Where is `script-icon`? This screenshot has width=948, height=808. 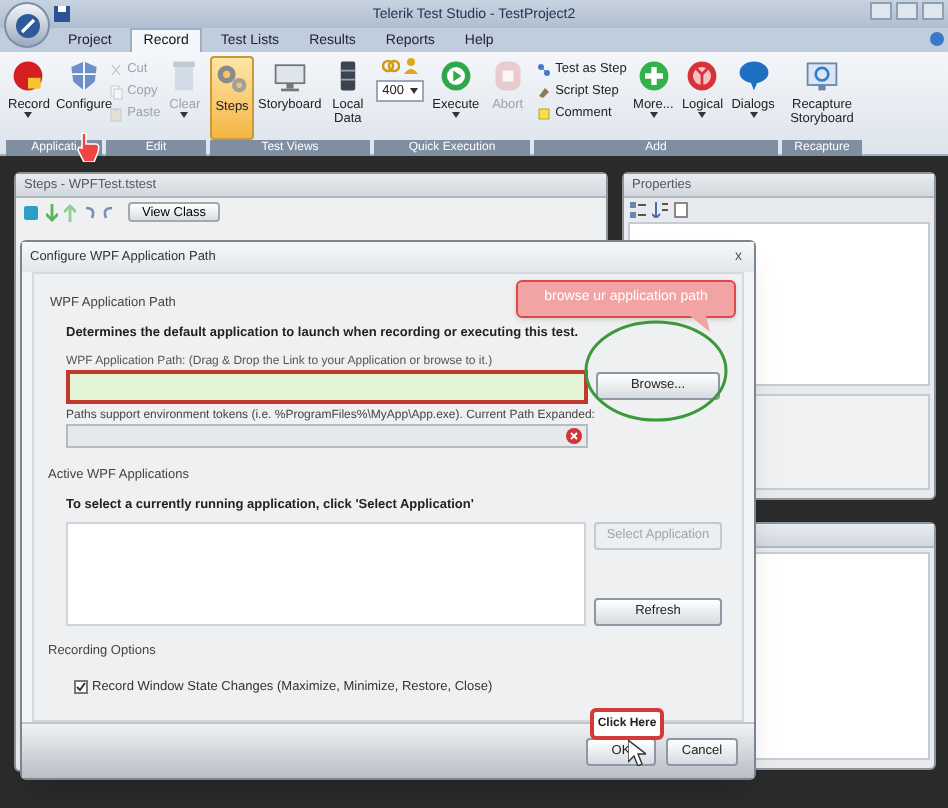
script-icon is located at coordinates (543, 92).